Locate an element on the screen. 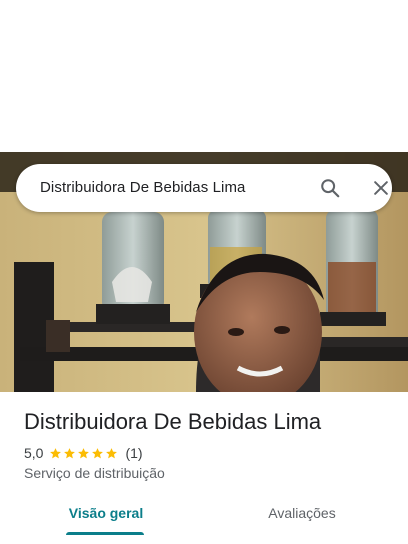 This screenshot has height=544, width=408. place-title: Distribuidora De Bebidas Lima is located at coordinates (173, 421).